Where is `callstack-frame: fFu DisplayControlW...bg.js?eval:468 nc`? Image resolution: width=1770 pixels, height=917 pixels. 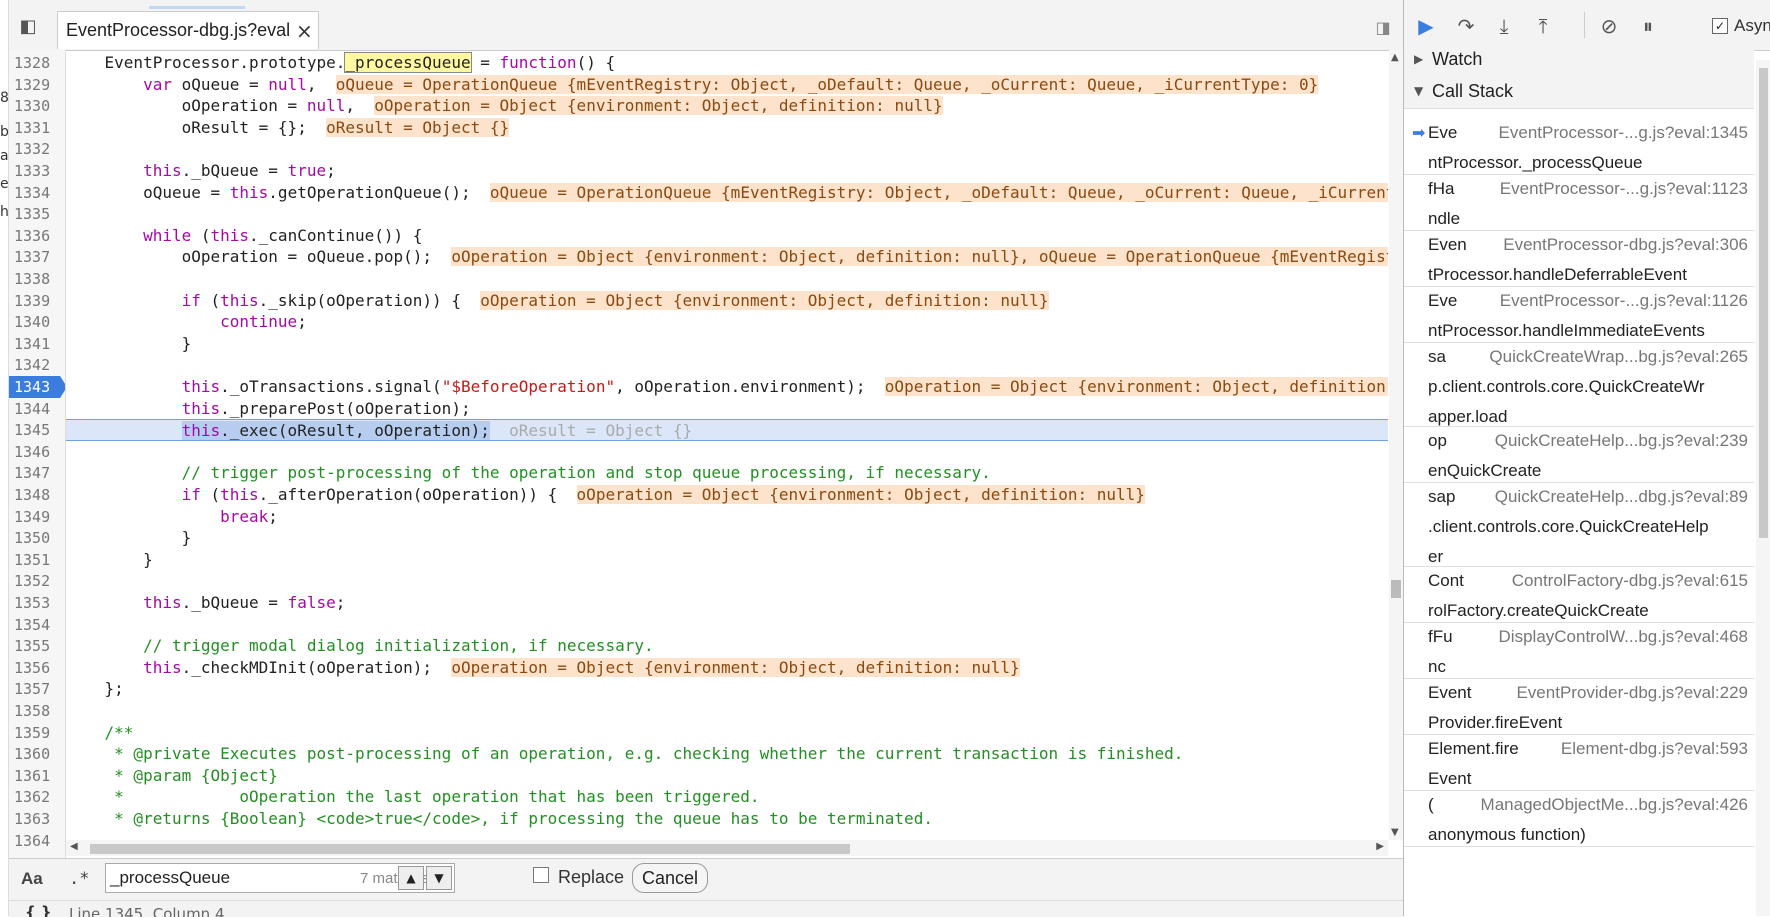
callstack-frame: fFu DisplayControlW...bg.js?eval:468 nc is located at coordinates (1579, 650).